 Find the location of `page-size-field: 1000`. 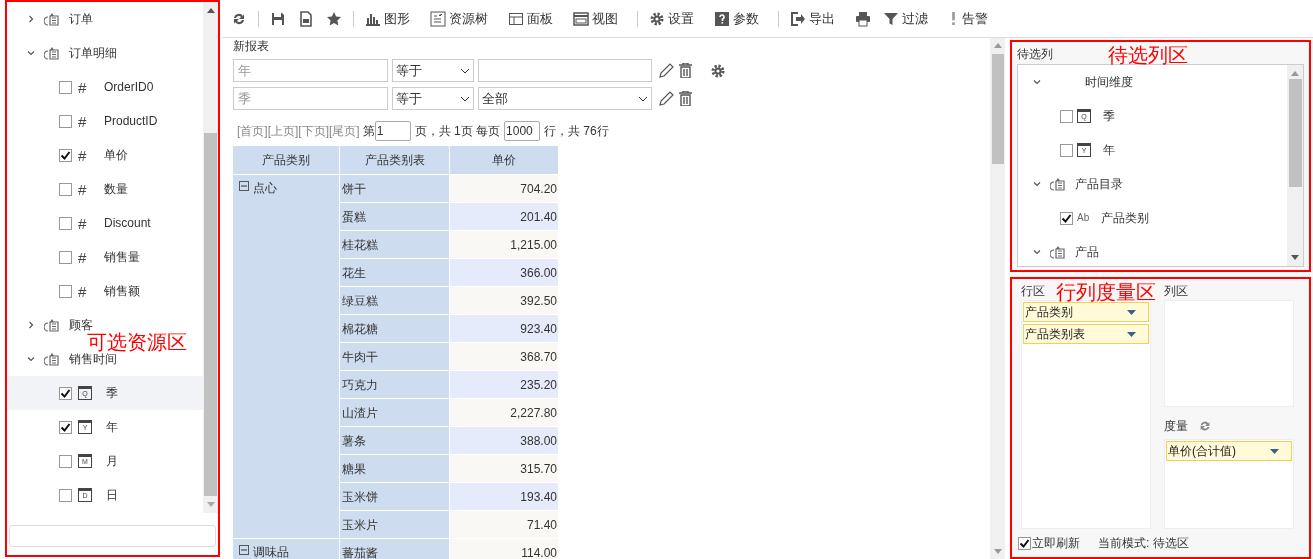

page-size-field: 1000 is located at coordinates (522, 131).